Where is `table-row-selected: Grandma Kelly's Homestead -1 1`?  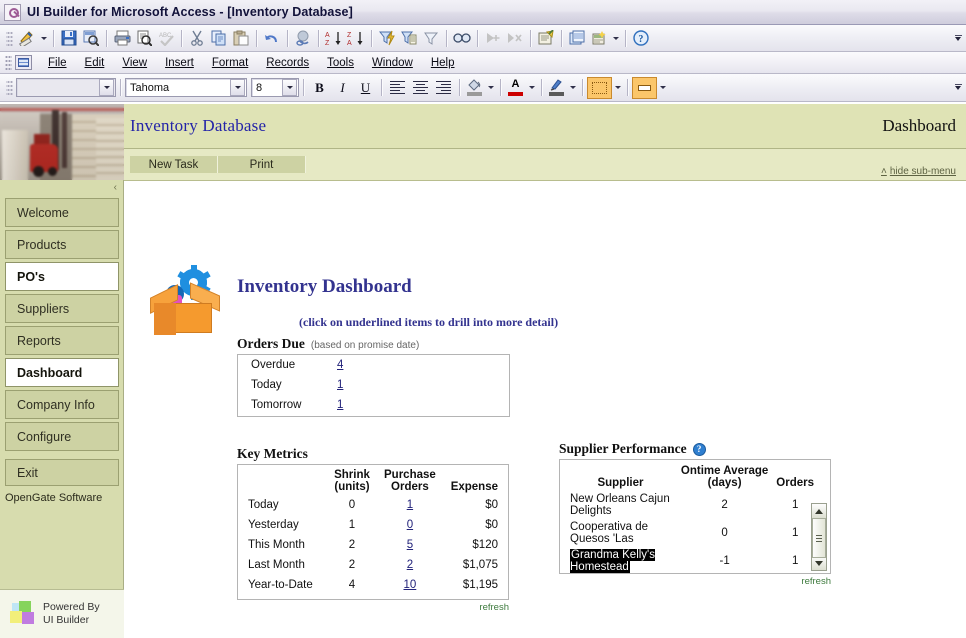 table-row-selected: Grandma Kelly's Homestead -1 1 is located at coordinates (689, 561).